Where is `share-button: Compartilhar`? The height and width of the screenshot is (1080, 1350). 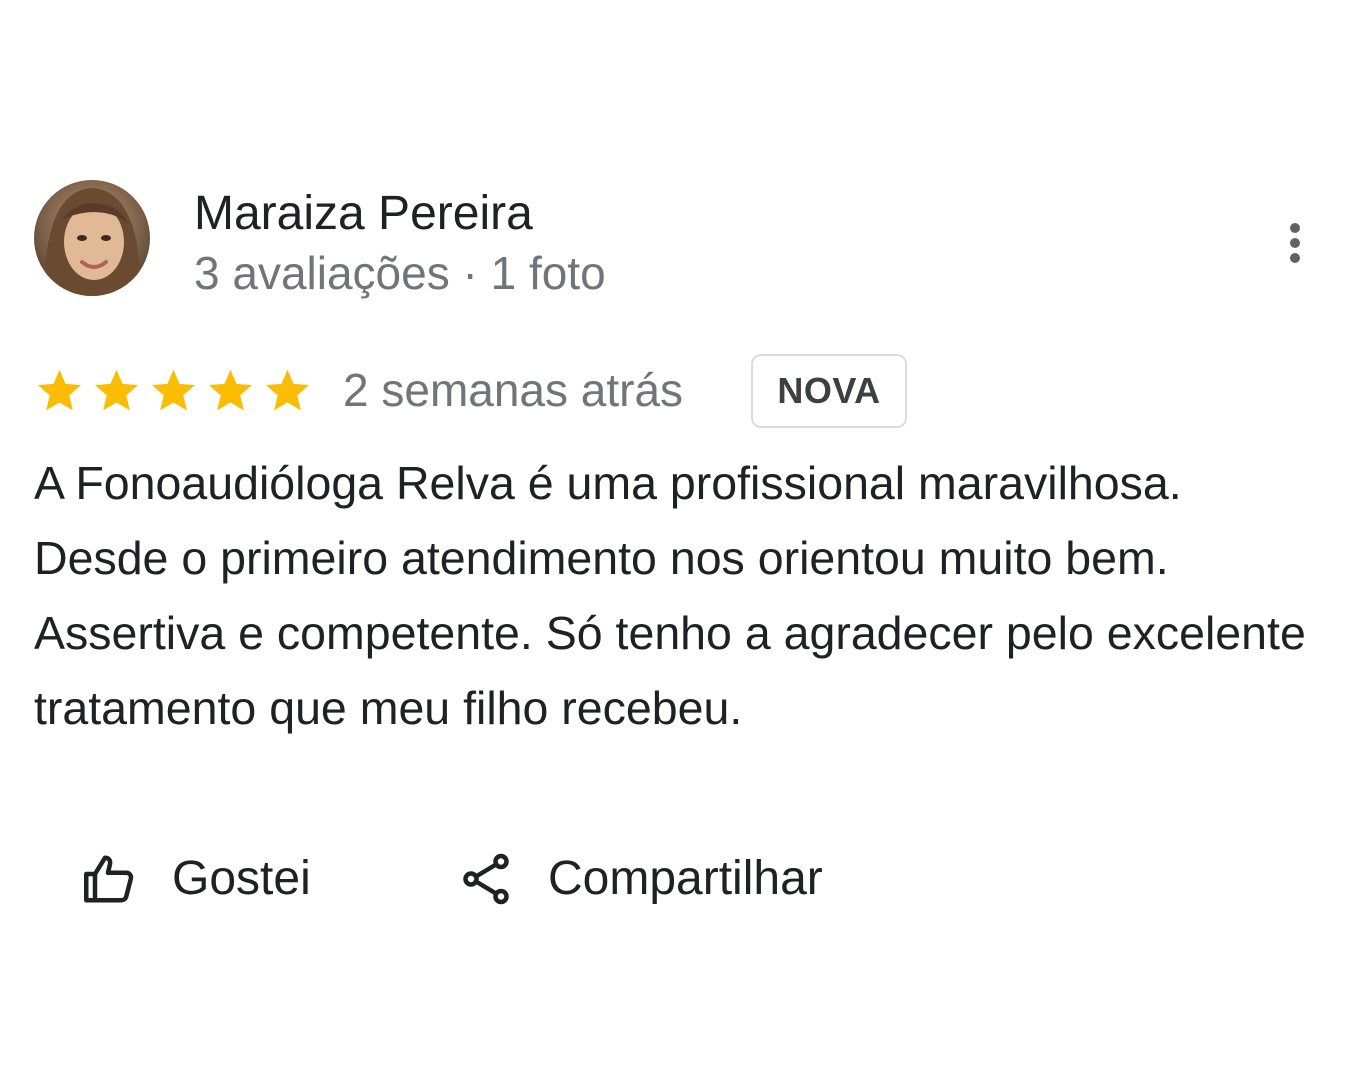
share-button: Compartilhar is located at coordinates (639, 879).